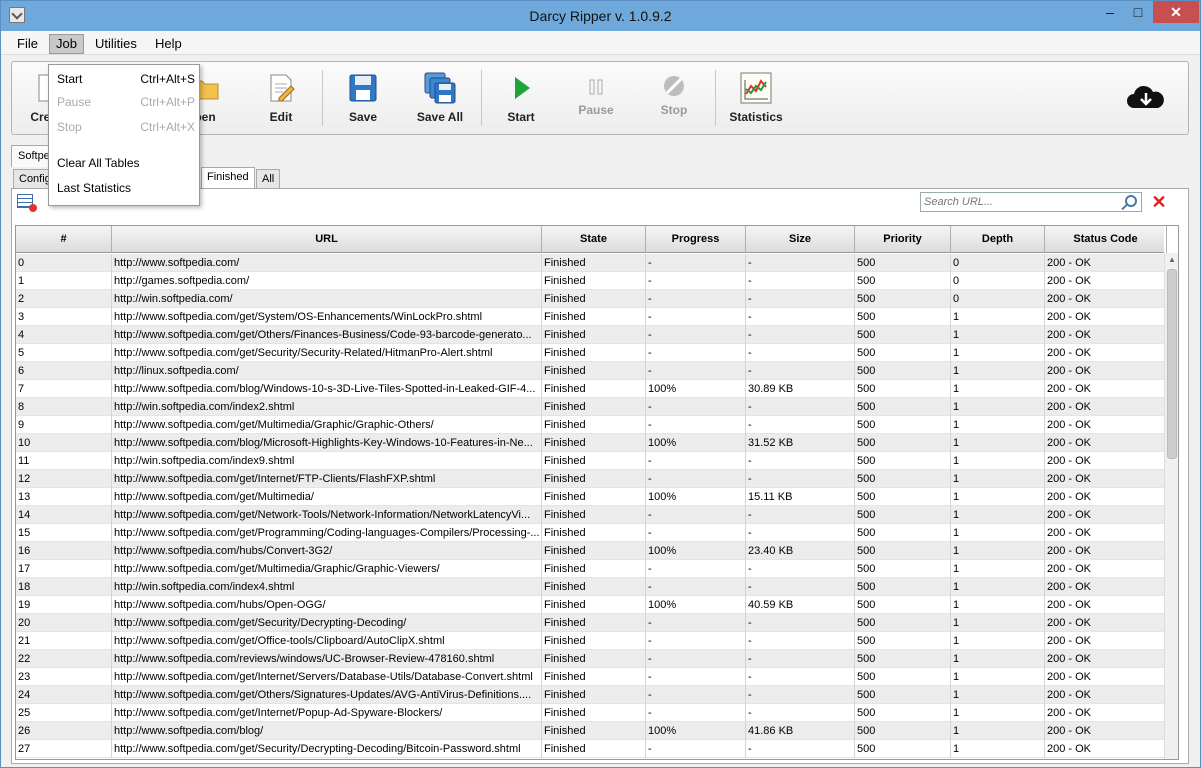  I want to click on menu-item-pause: Pause Ctrl+Alt+P, so click(124, 102).